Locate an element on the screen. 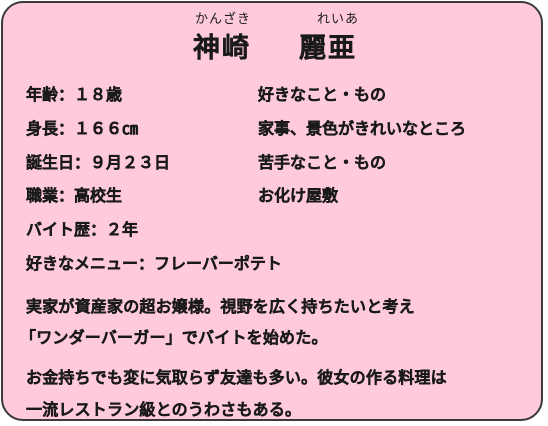  profile-birthday: 誕生日：９月２３日 is located at coordinates (98, 162).